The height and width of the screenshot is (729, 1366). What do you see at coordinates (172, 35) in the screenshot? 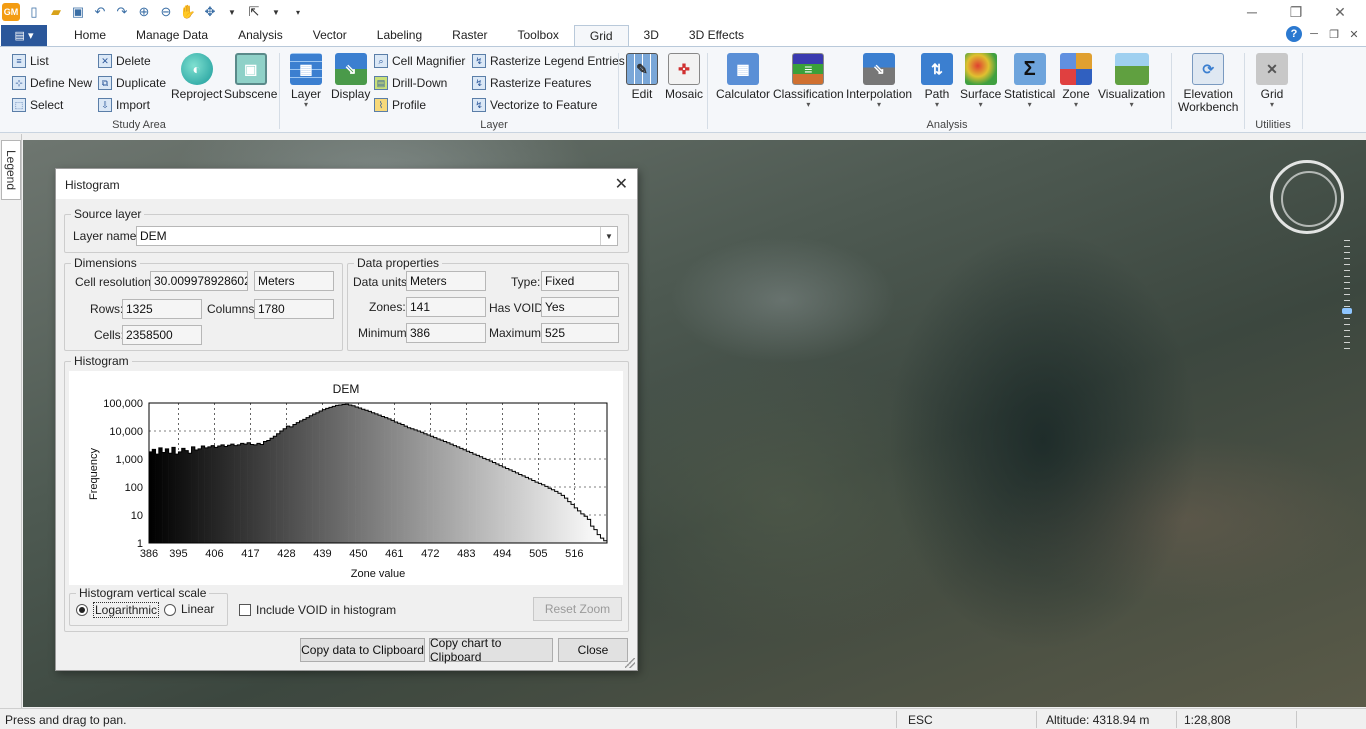
I see `tab-manage-data: Manage Data` at bounding box center [172, 35].